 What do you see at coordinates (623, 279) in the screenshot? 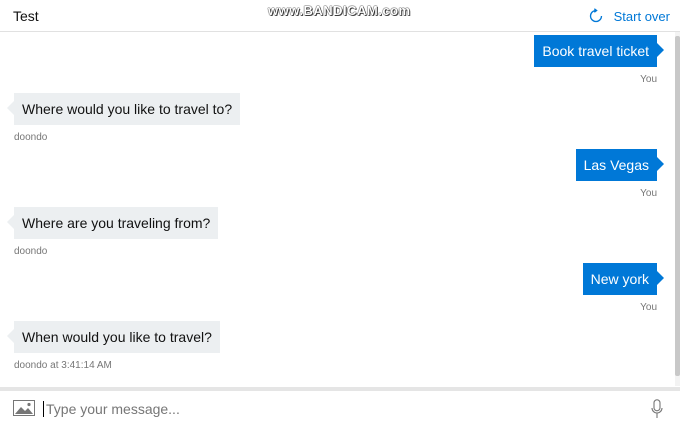
I see `message-bubble: New york` at bounding box center [623, 279].